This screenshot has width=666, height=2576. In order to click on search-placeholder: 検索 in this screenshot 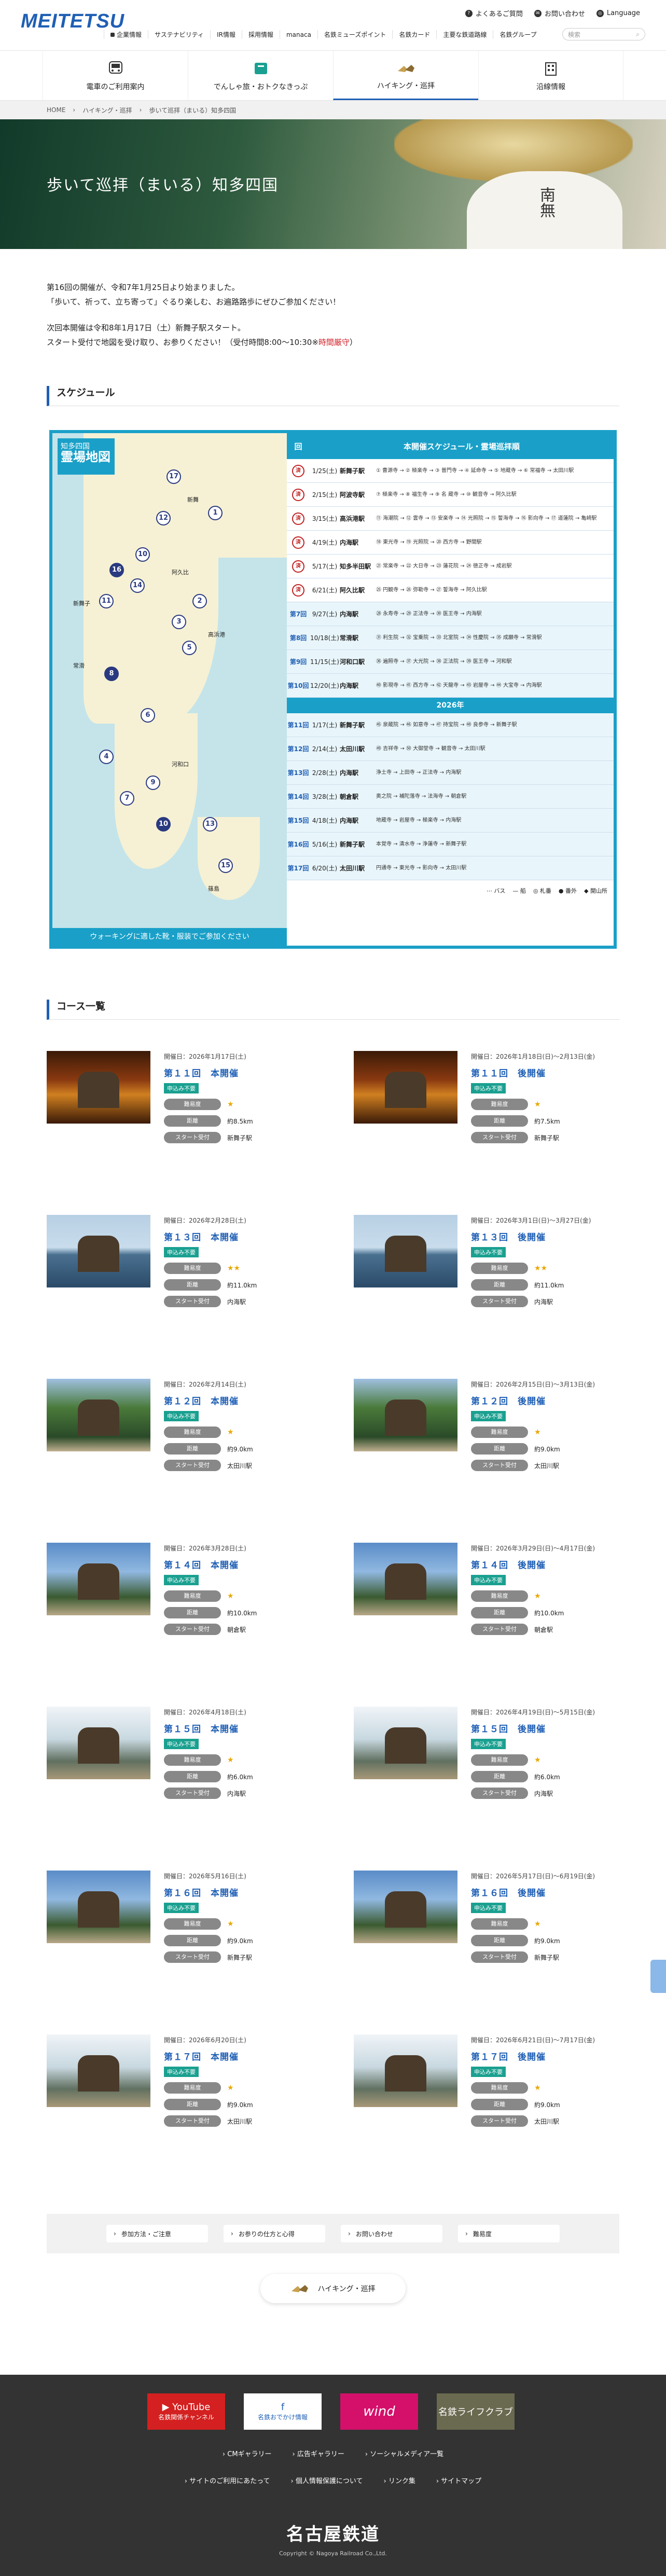, I will do `click(574, 34)`.